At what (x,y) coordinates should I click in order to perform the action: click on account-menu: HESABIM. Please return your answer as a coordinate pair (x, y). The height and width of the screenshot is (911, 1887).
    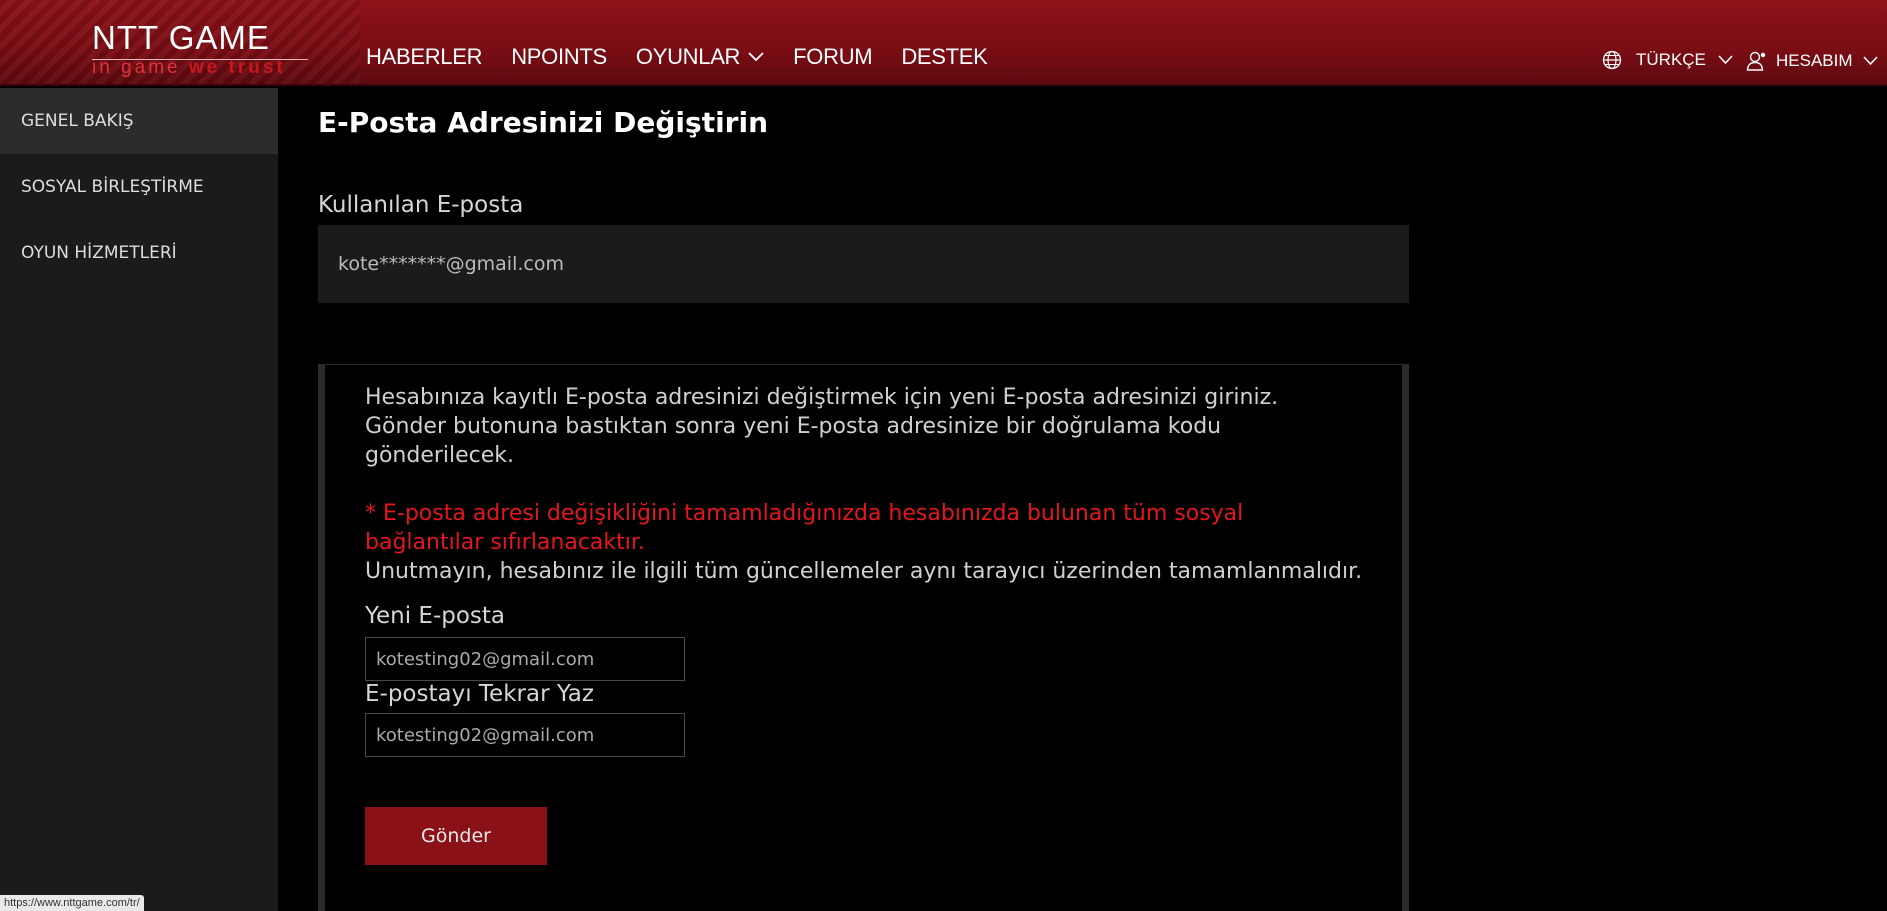
    Looking at the image, I should click on (1812, 61).